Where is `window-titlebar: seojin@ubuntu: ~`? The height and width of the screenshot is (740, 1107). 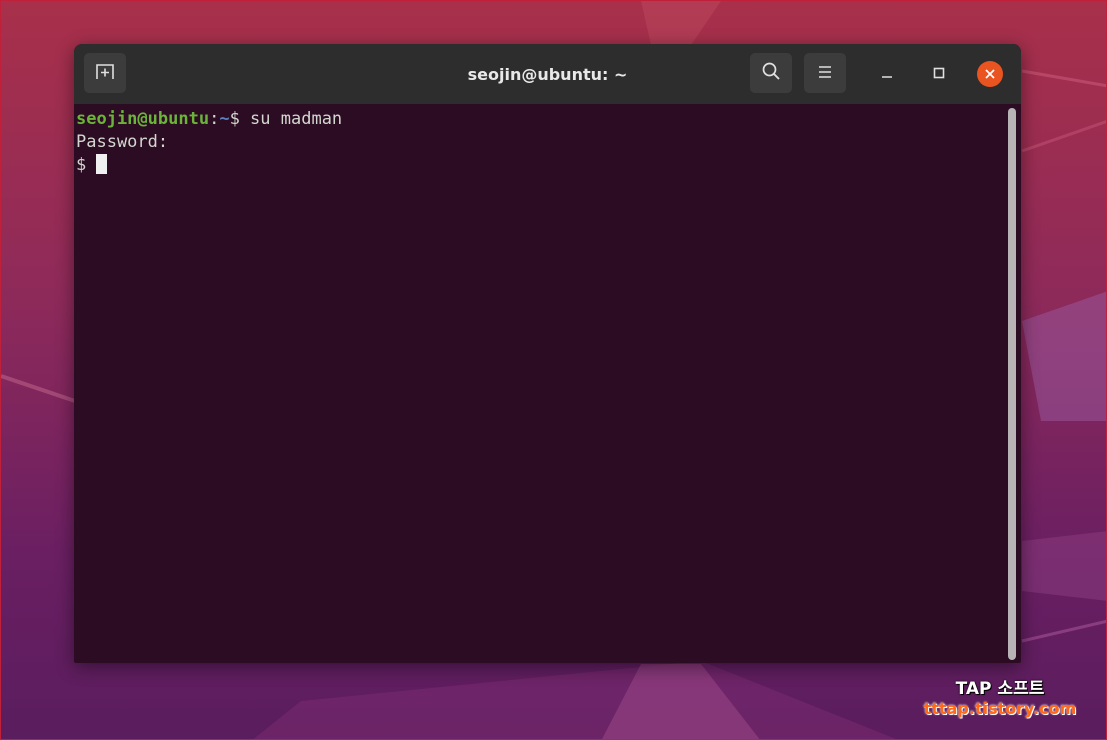
window-titlebar: seojin@ubuntu: ~ is located at coordinates (547, 74).